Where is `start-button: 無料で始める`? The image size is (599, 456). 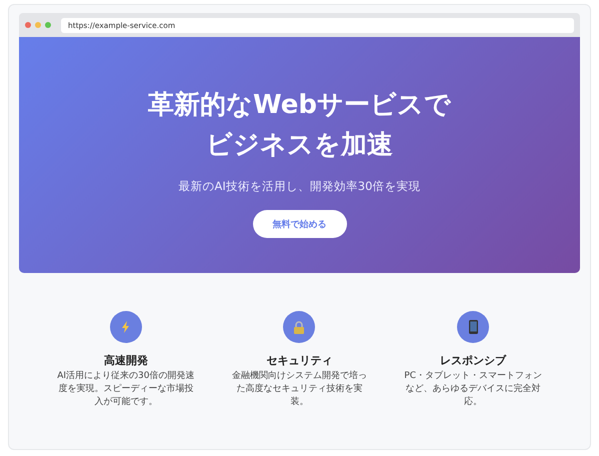 start-button: 無料で始める is located at coordinates (299, 224).